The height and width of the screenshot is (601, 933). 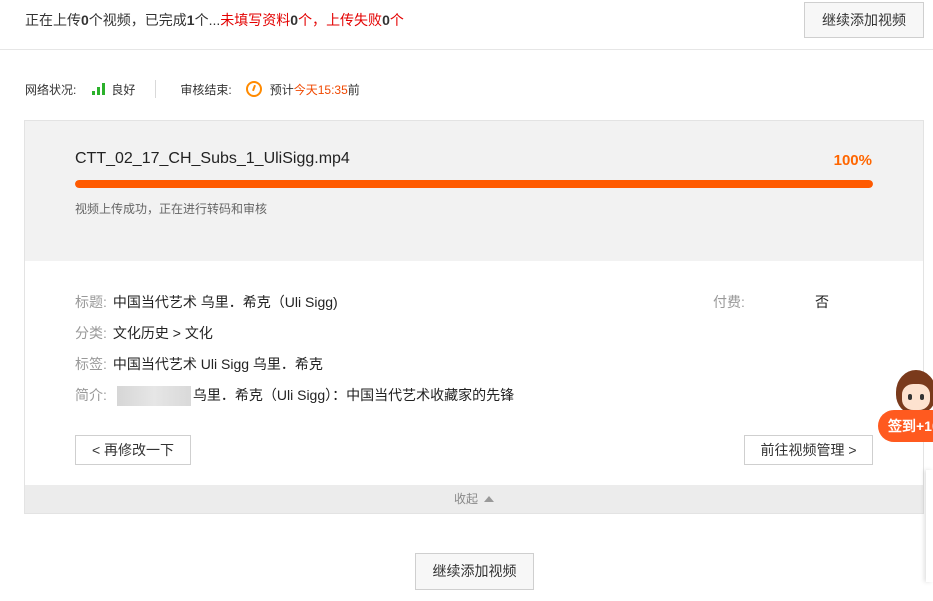 I want to click on progress-bar, so click(x=474, y=184).